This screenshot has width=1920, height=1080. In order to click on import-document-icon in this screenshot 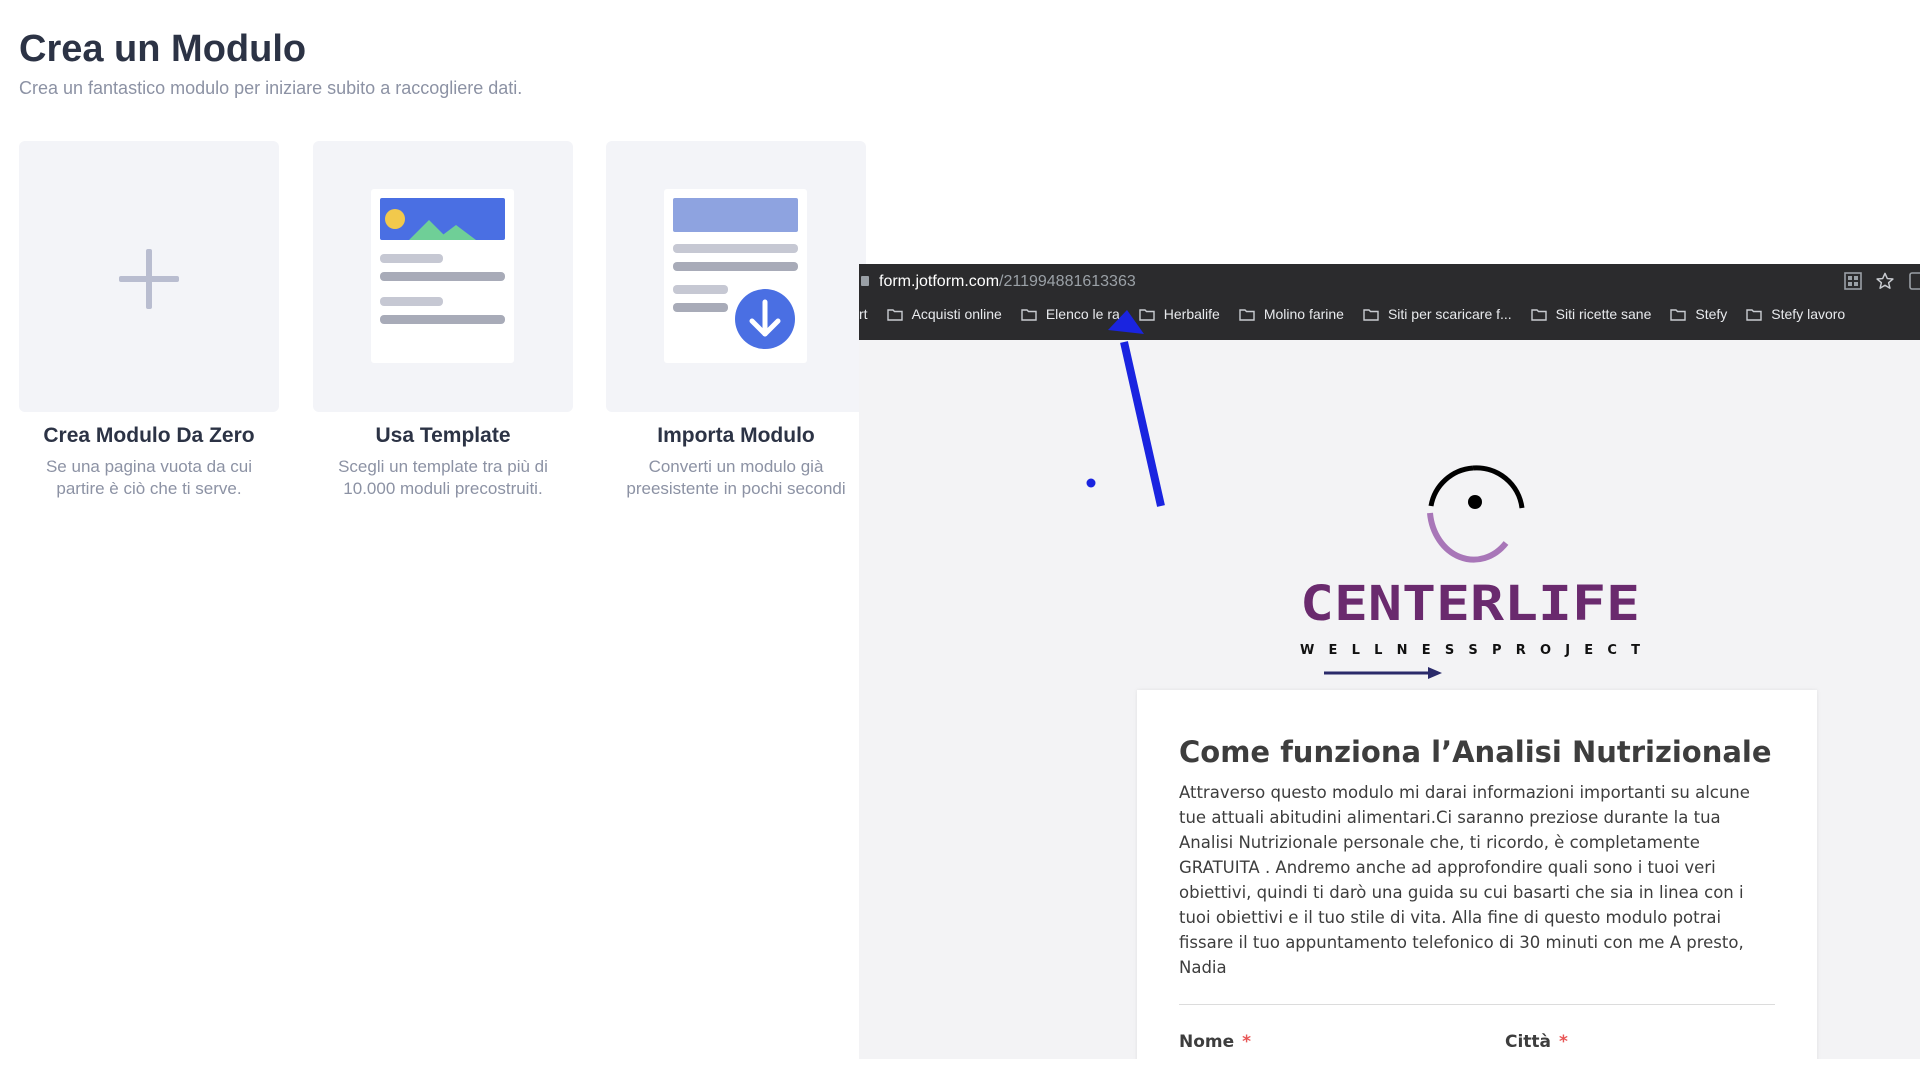, I will do `click(735, 276)`.